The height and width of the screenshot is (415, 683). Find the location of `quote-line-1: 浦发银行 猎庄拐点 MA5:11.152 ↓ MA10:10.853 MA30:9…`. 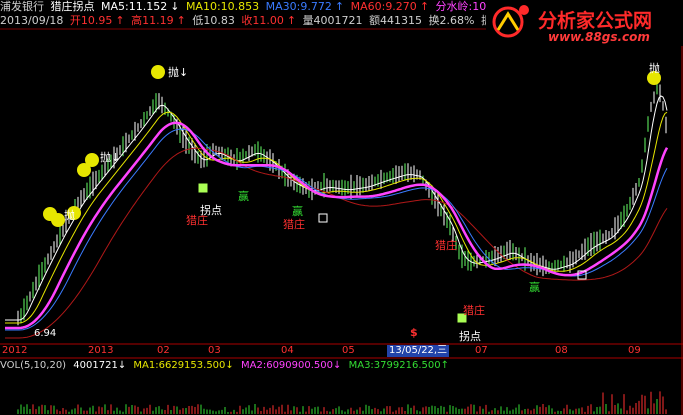

quote-line-1: 浦发银行 猎庄拐点 MA5:11.152 ↓ MA10:10.853 MA30:9… is located at coordinates (257, 7).